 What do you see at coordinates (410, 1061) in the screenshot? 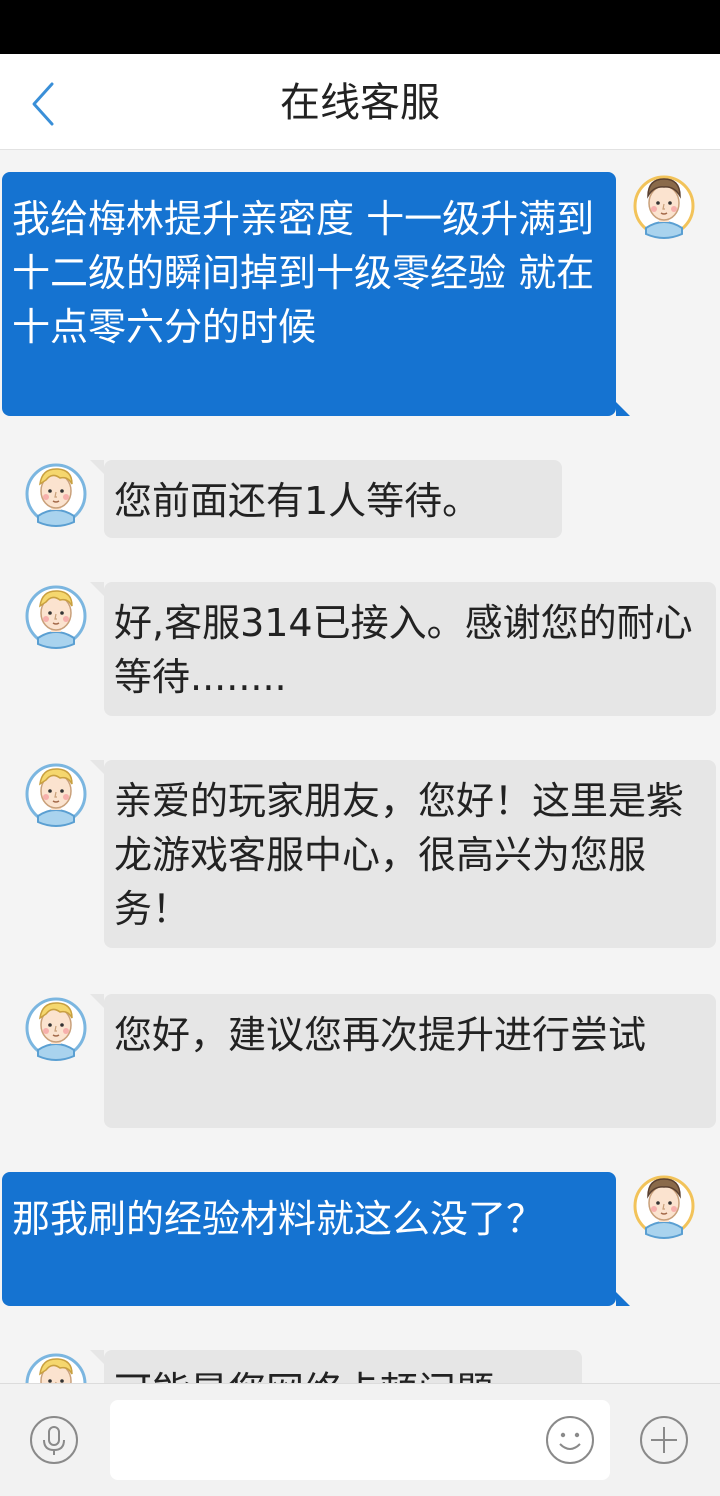
I see `agent-message-bubble: 您好，建议您再次提升进行尝试` at bounding box center [410, 1061].